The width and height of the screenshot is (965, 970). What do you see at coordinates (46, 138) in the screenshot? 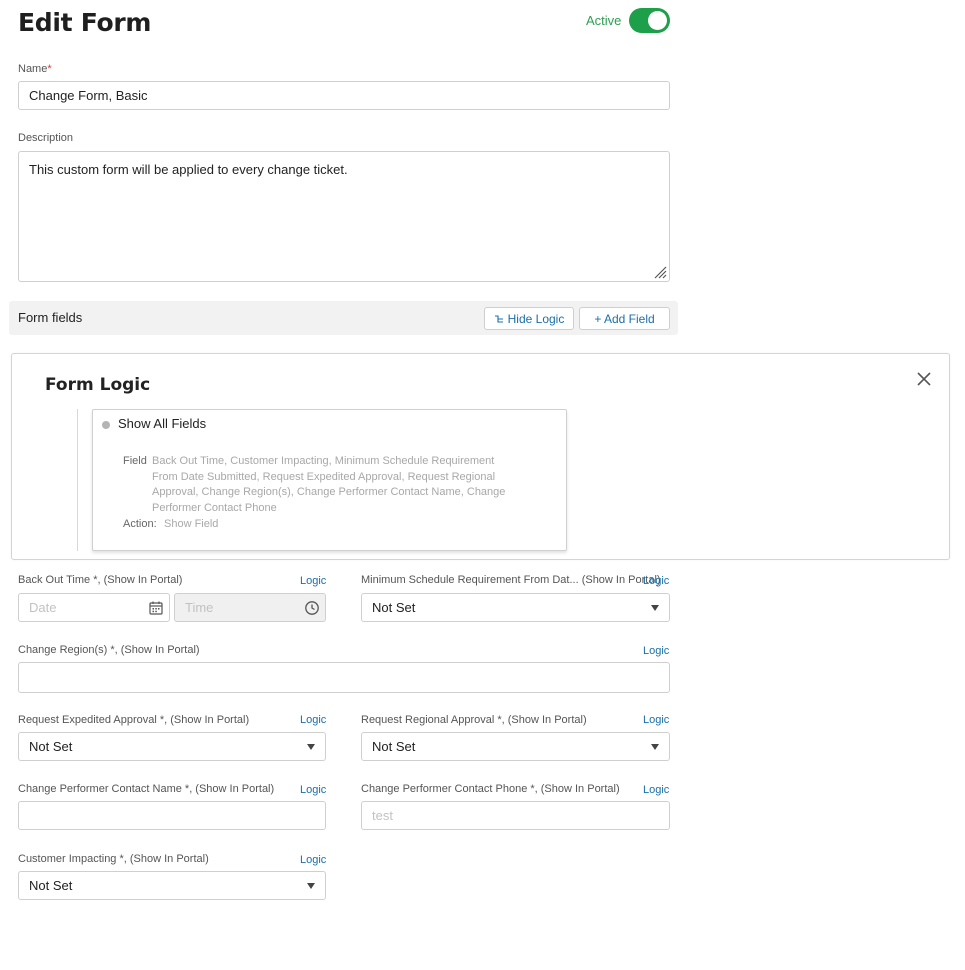
I see `description-label: Description` at bounding box center [46, 138].